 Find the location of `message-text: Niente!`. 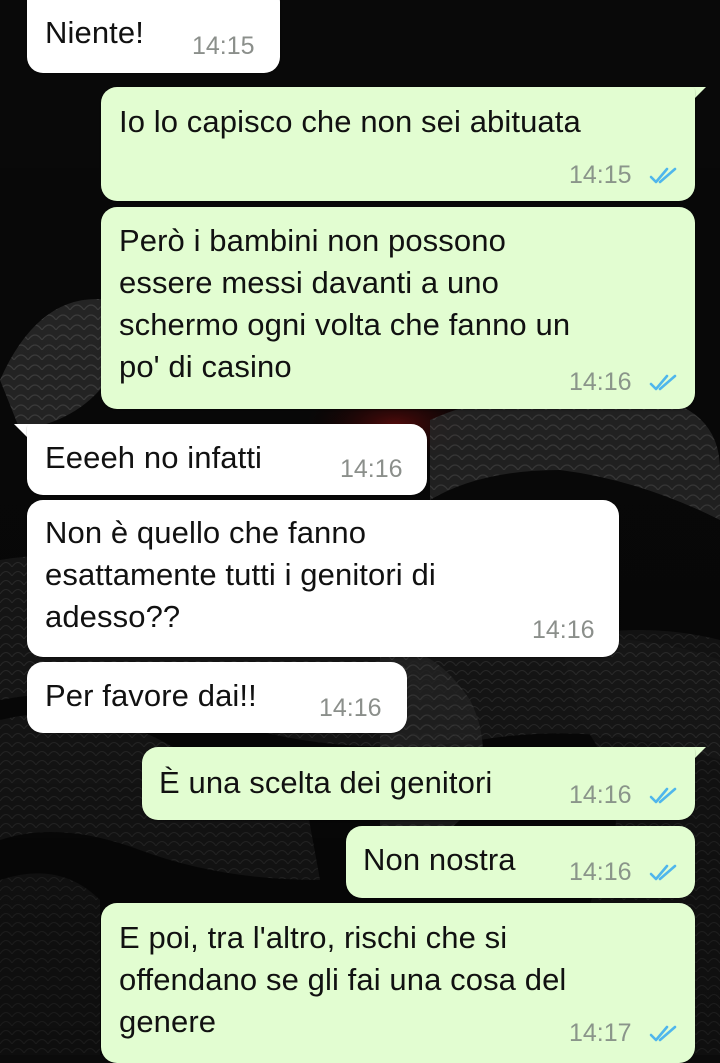

message-text: Niente! is located at coordinates (94, 32).